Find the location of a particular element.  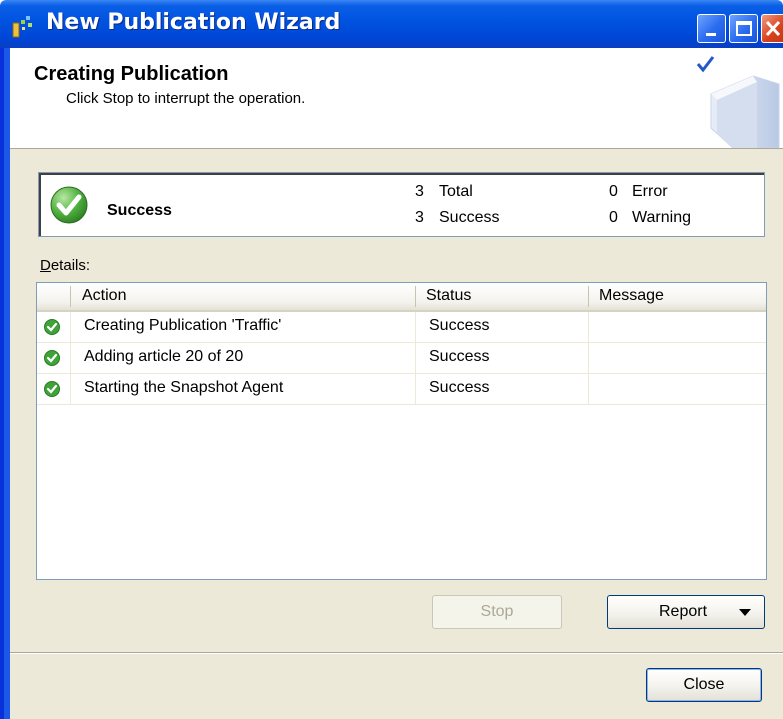

report-button: Report is located at coordinates (686, 612).